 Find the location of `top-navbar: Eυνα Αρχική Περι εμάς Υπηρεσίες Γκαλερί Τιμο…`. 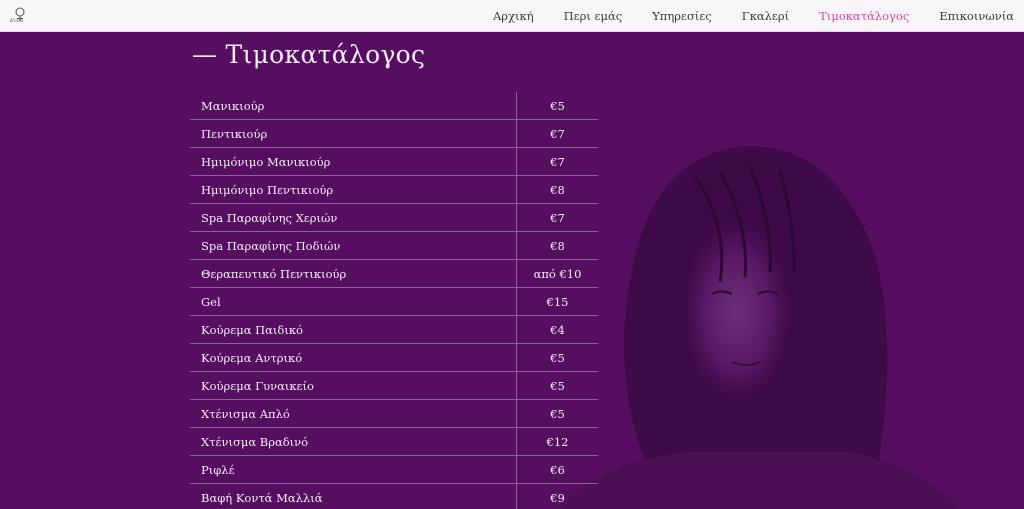

top-navbar: Eυνα Αρχική Περι εμάς Υπηρεσίες Γκαλερί Τιμο… is located at coordinates (512, 16).